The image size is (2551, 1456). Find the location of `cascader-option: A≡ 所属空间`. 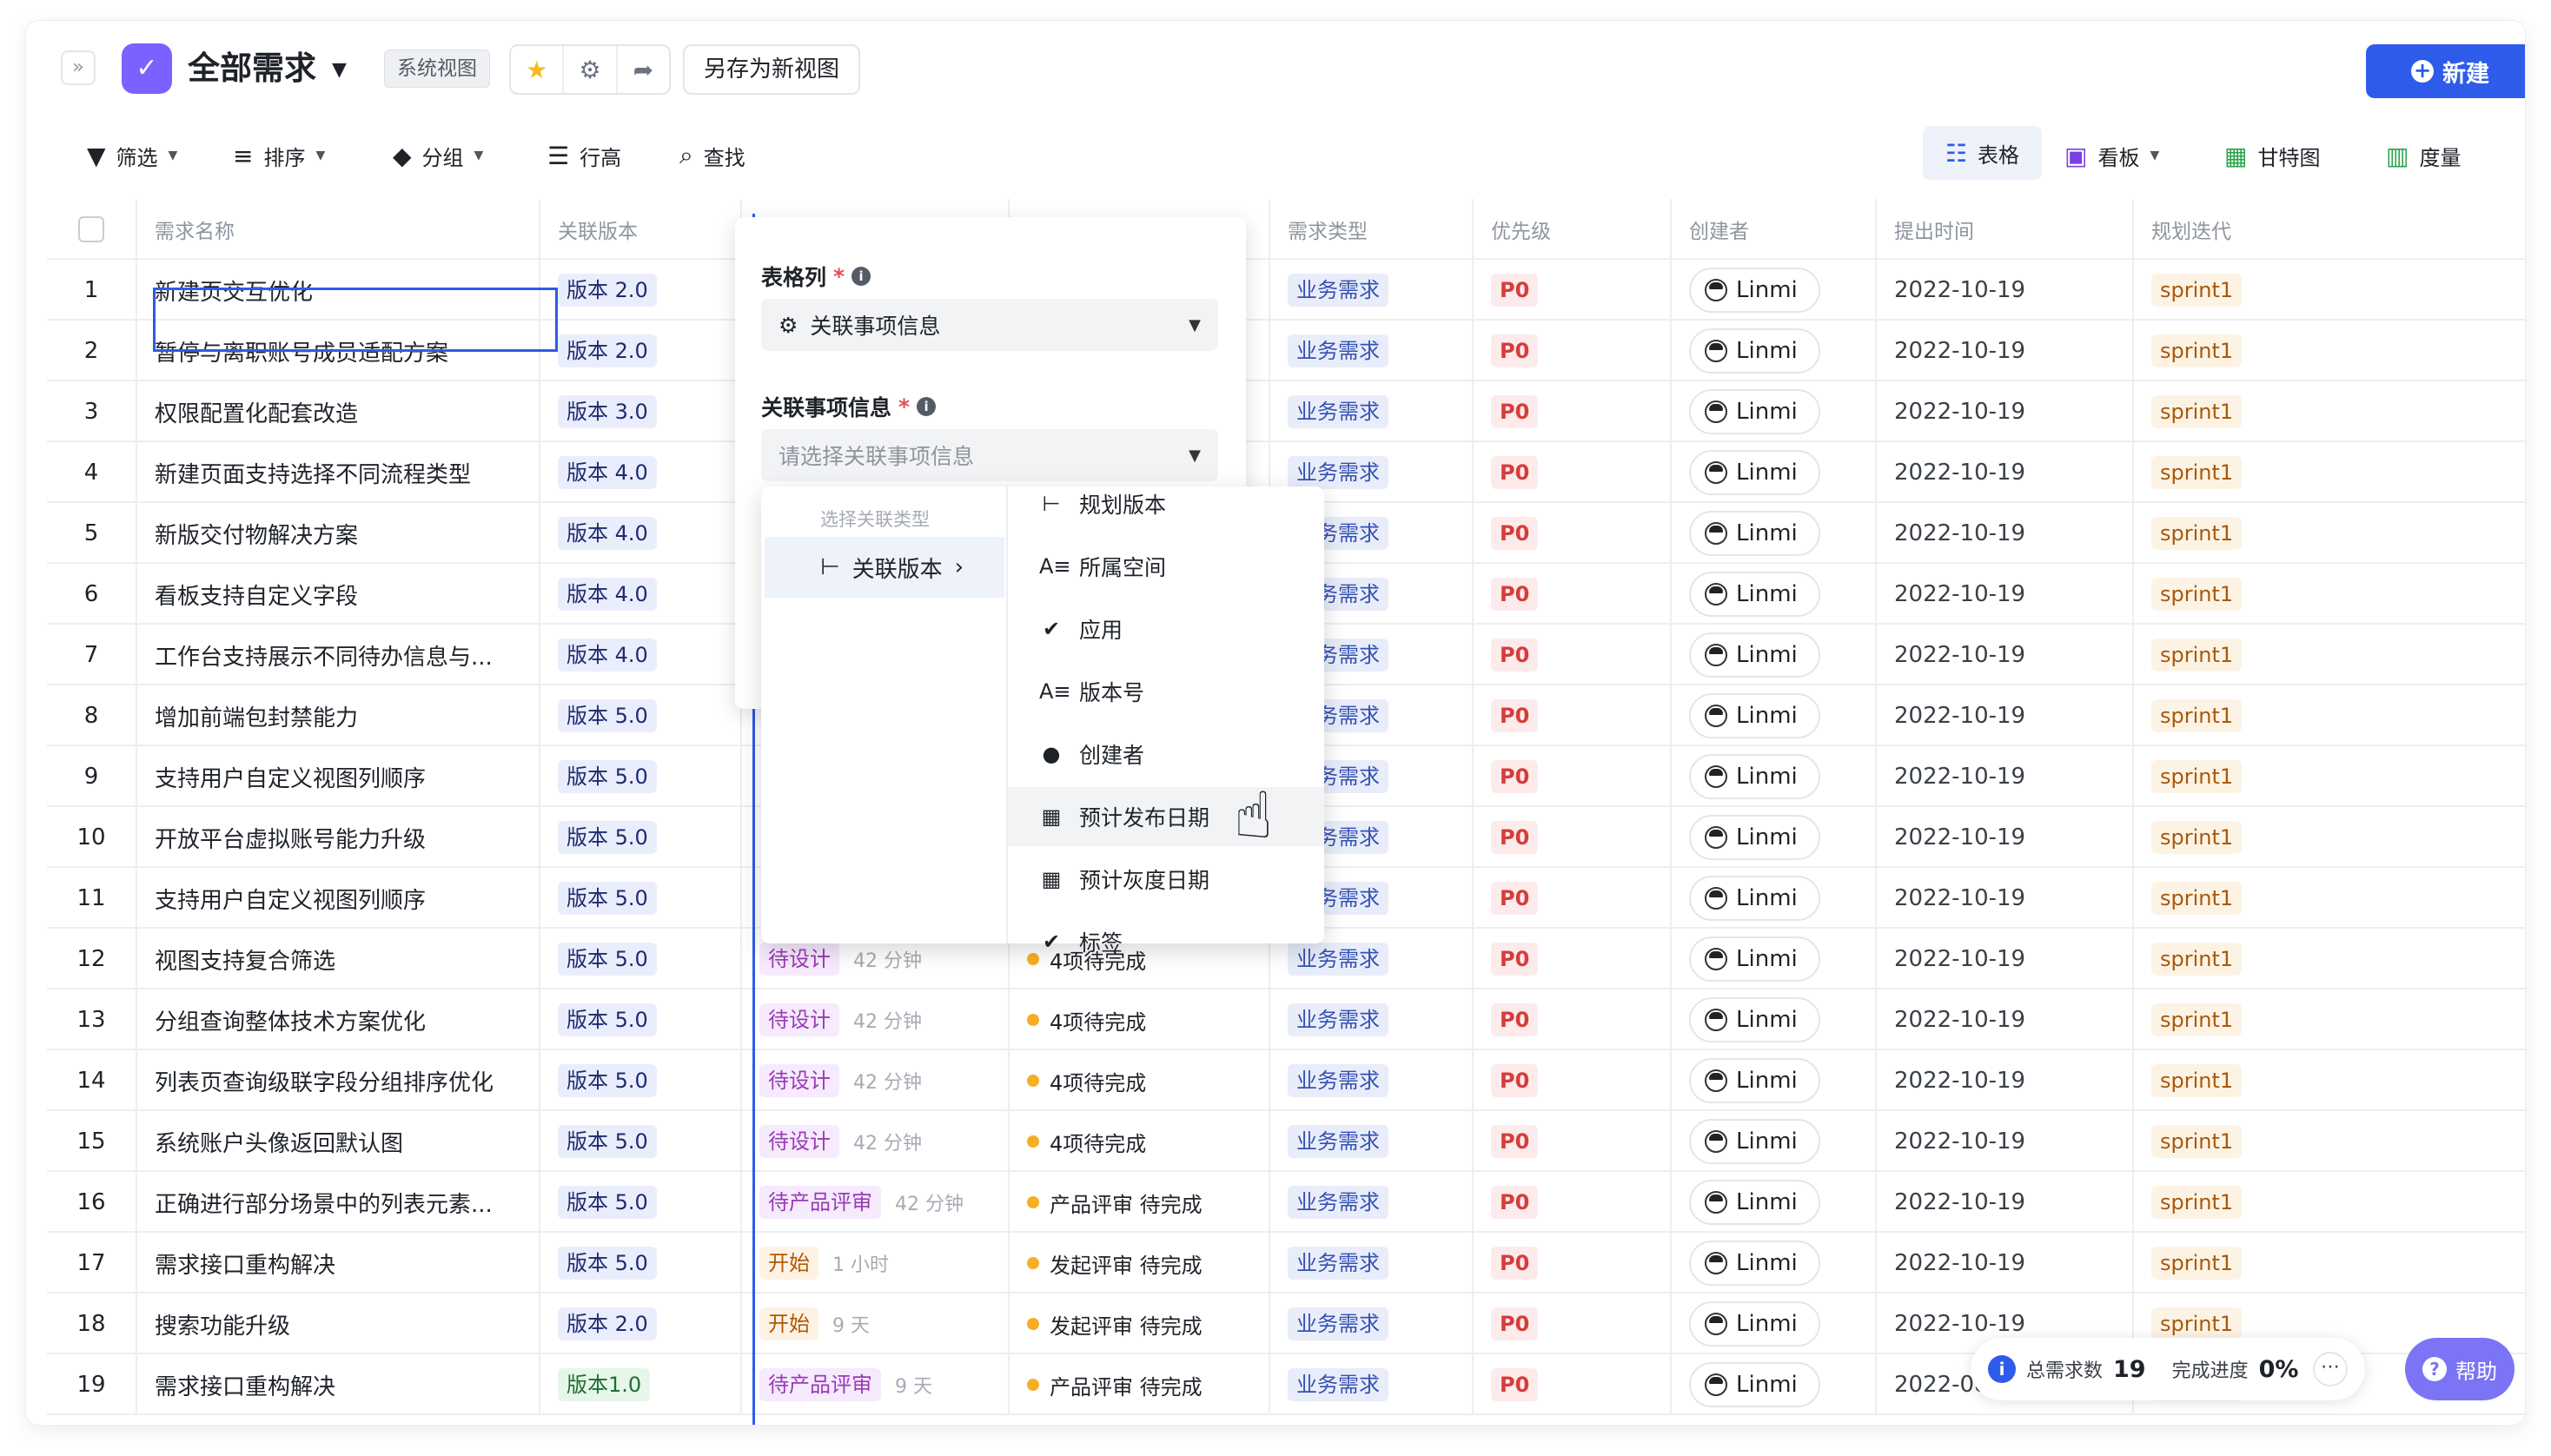

cascader-option: A≡ 所属空间 is located at coordinates (1166, 566).